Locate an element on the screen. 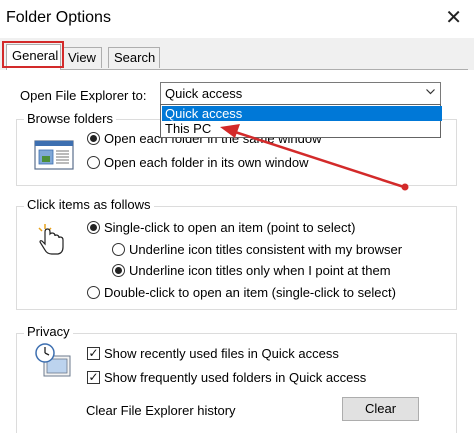  radio-underline-browser is located at coordinates (118, 249).